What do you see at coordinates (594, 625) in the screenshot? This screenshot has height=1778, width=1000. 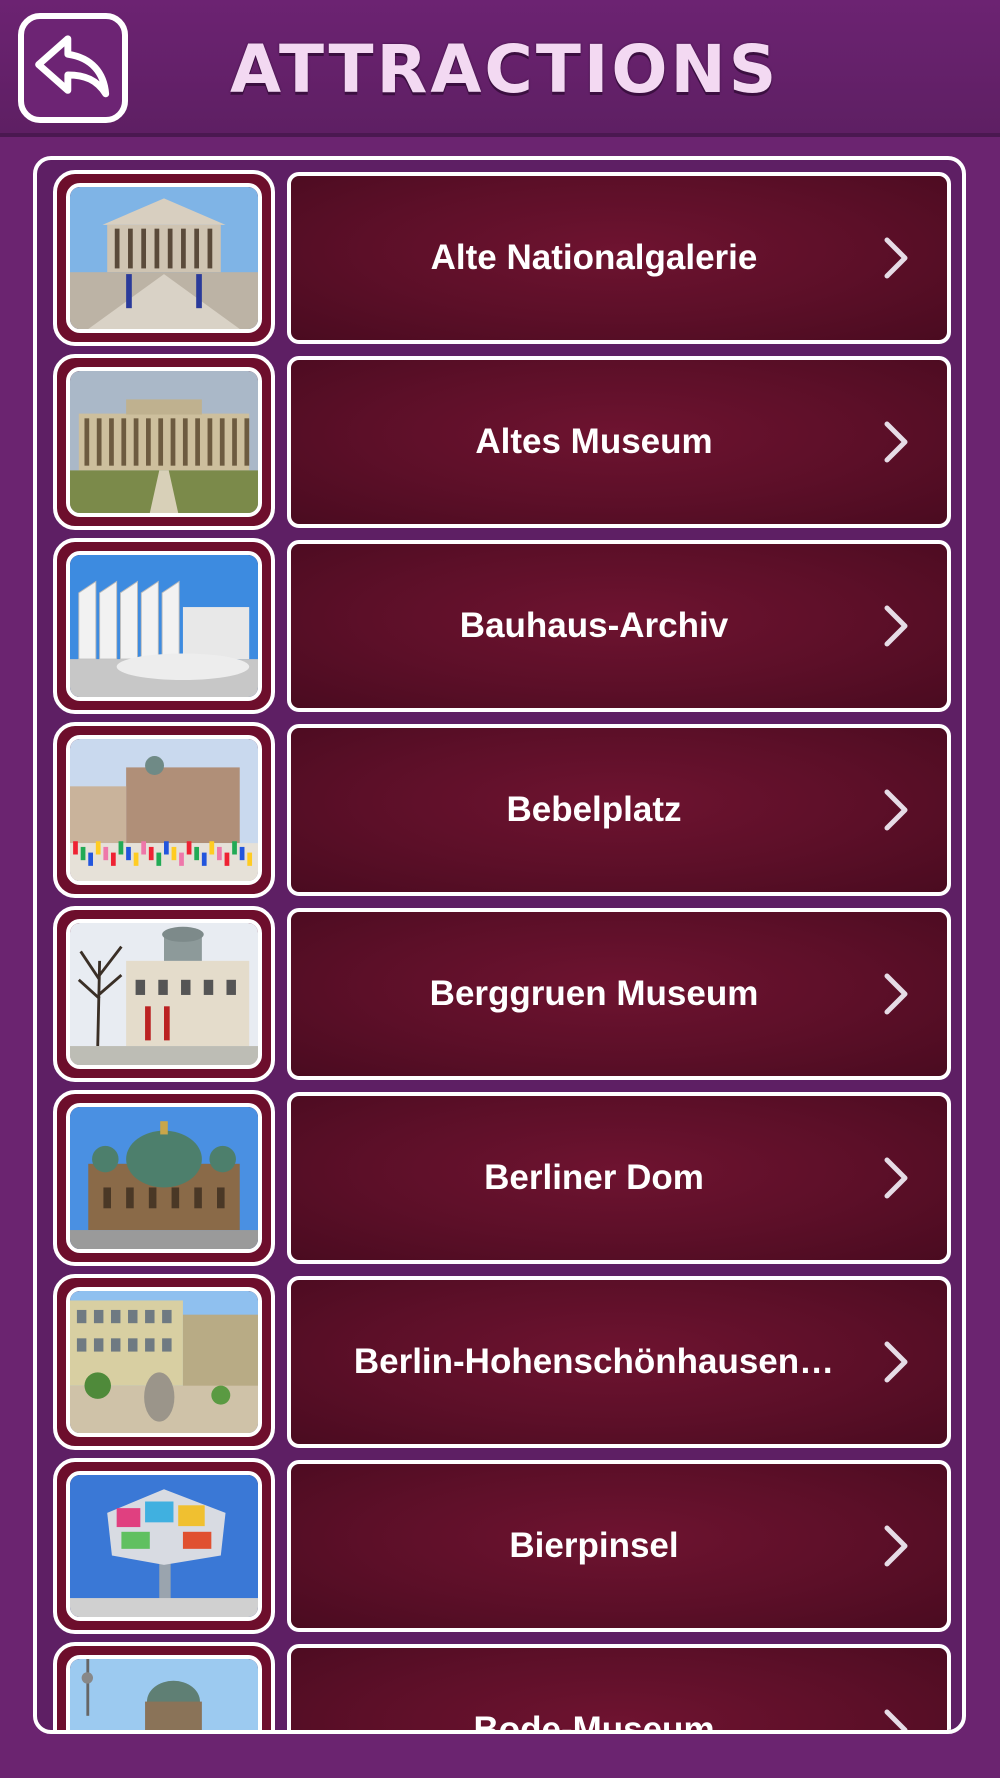 I see `attraction-label: Bauhaus-Archiv` at bounding box center [594, 625].